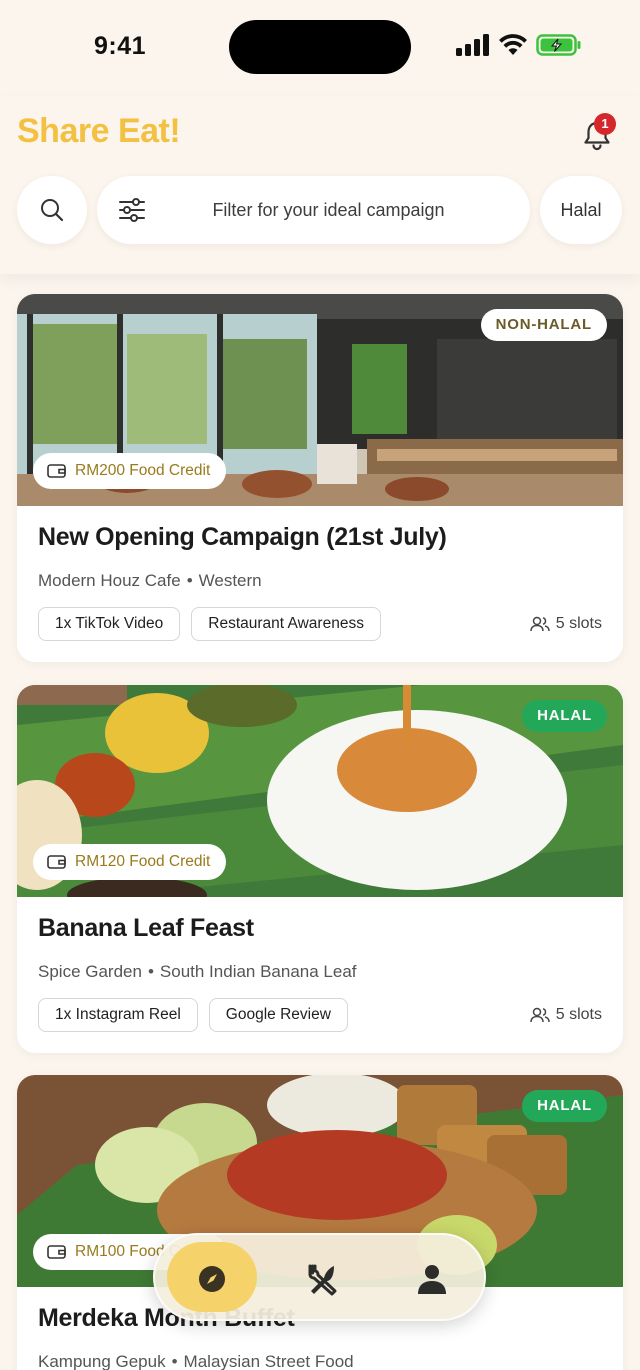 Image resolution: width=640 pixels, height=1370 pixels. What do you see at coordinates (143, 470) in the screenshot?
I see `food-credit-label: RM200 Food Credit` at bounding box center [143, 470].